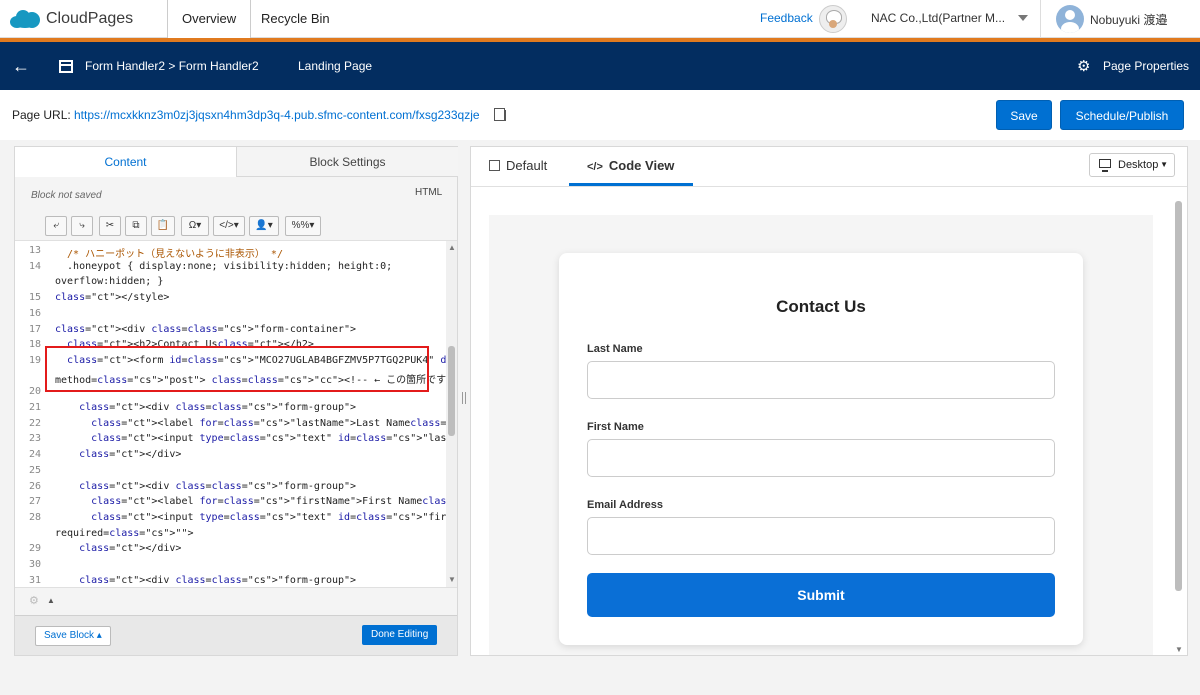 Image resolution: width=1200 pixels, height=695 pixels. Describe the element at coordinates (66, 66) in the screenshot. I see `page-icon` at that location.